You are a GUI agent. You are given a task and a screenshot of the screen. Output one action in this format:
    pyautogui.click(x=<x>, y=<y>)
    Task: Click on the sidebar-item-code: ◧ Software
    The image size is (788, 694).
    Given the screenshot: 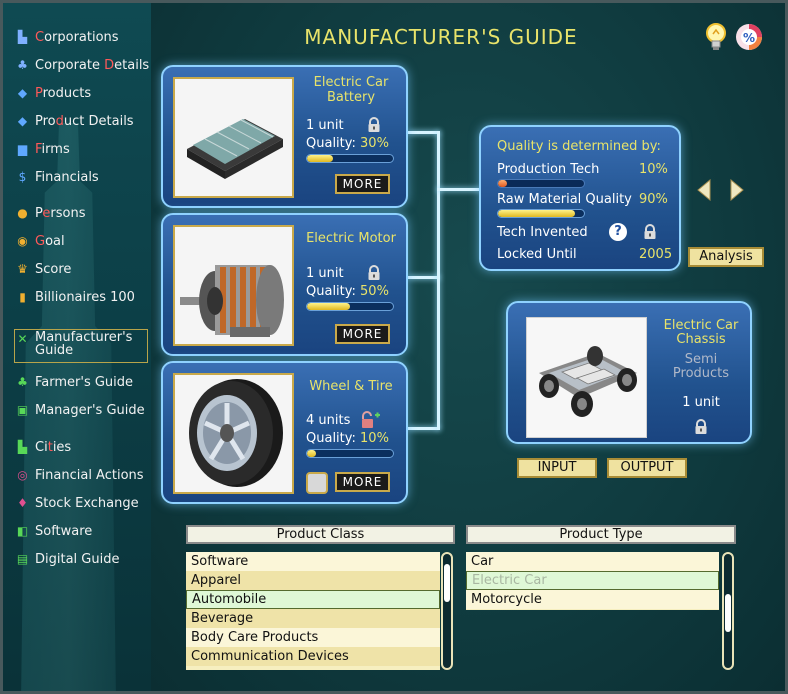 What is the action you would take?
    pyautogui.click(x=53, y=531)
    